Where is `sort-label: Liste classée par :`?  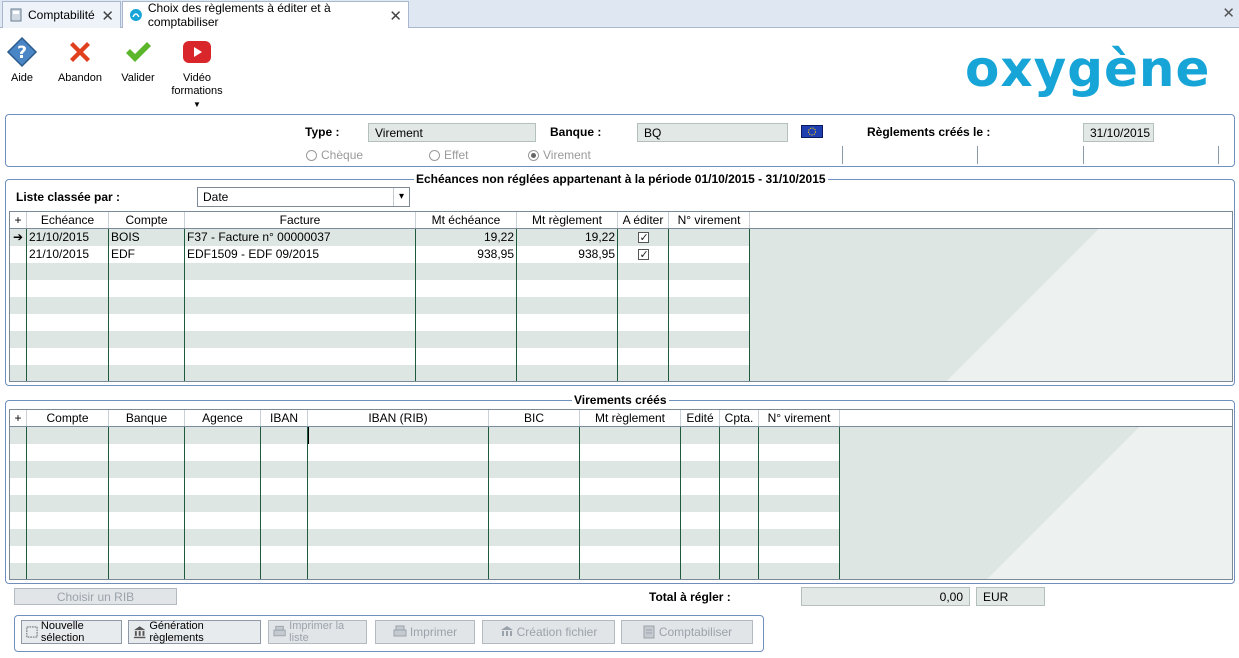
sort-label: Liste classée par : is located at coordinates (68, 197).